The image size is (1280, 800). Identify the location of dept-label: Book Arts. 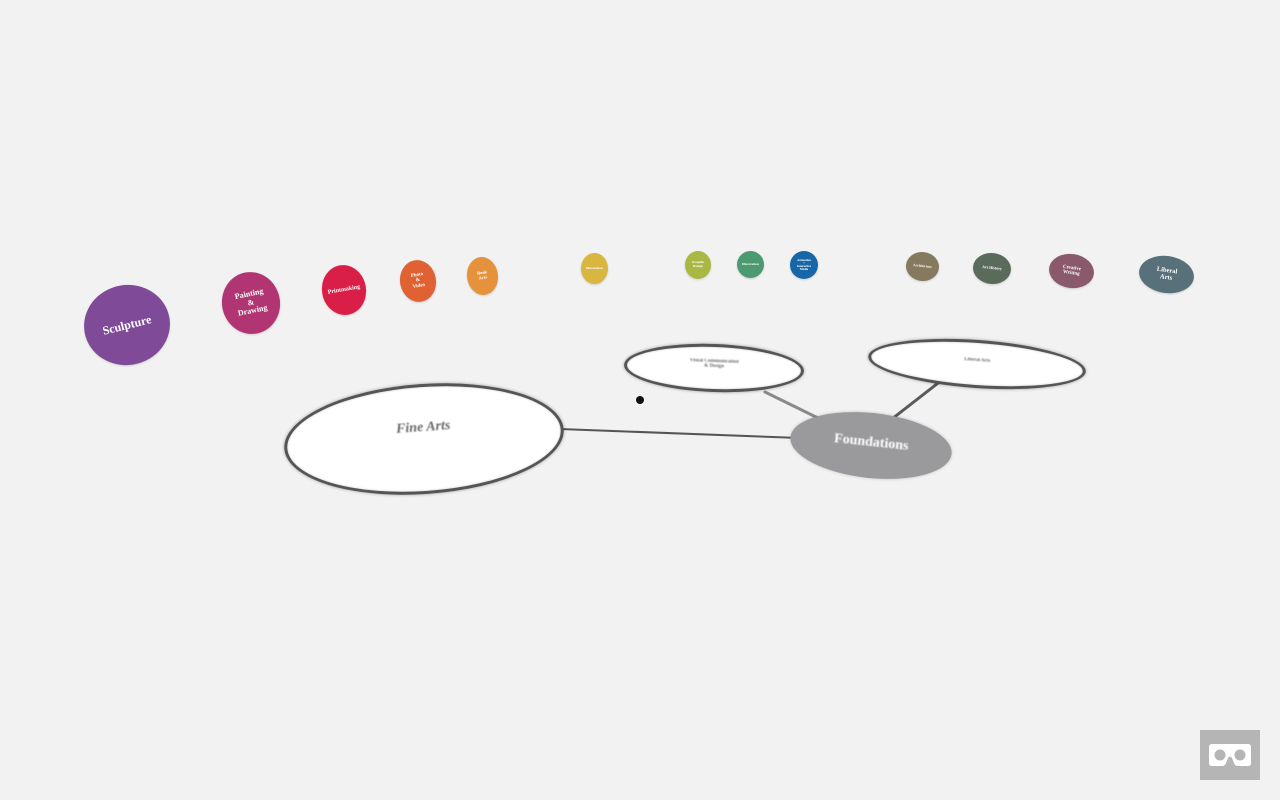
(482, 275).